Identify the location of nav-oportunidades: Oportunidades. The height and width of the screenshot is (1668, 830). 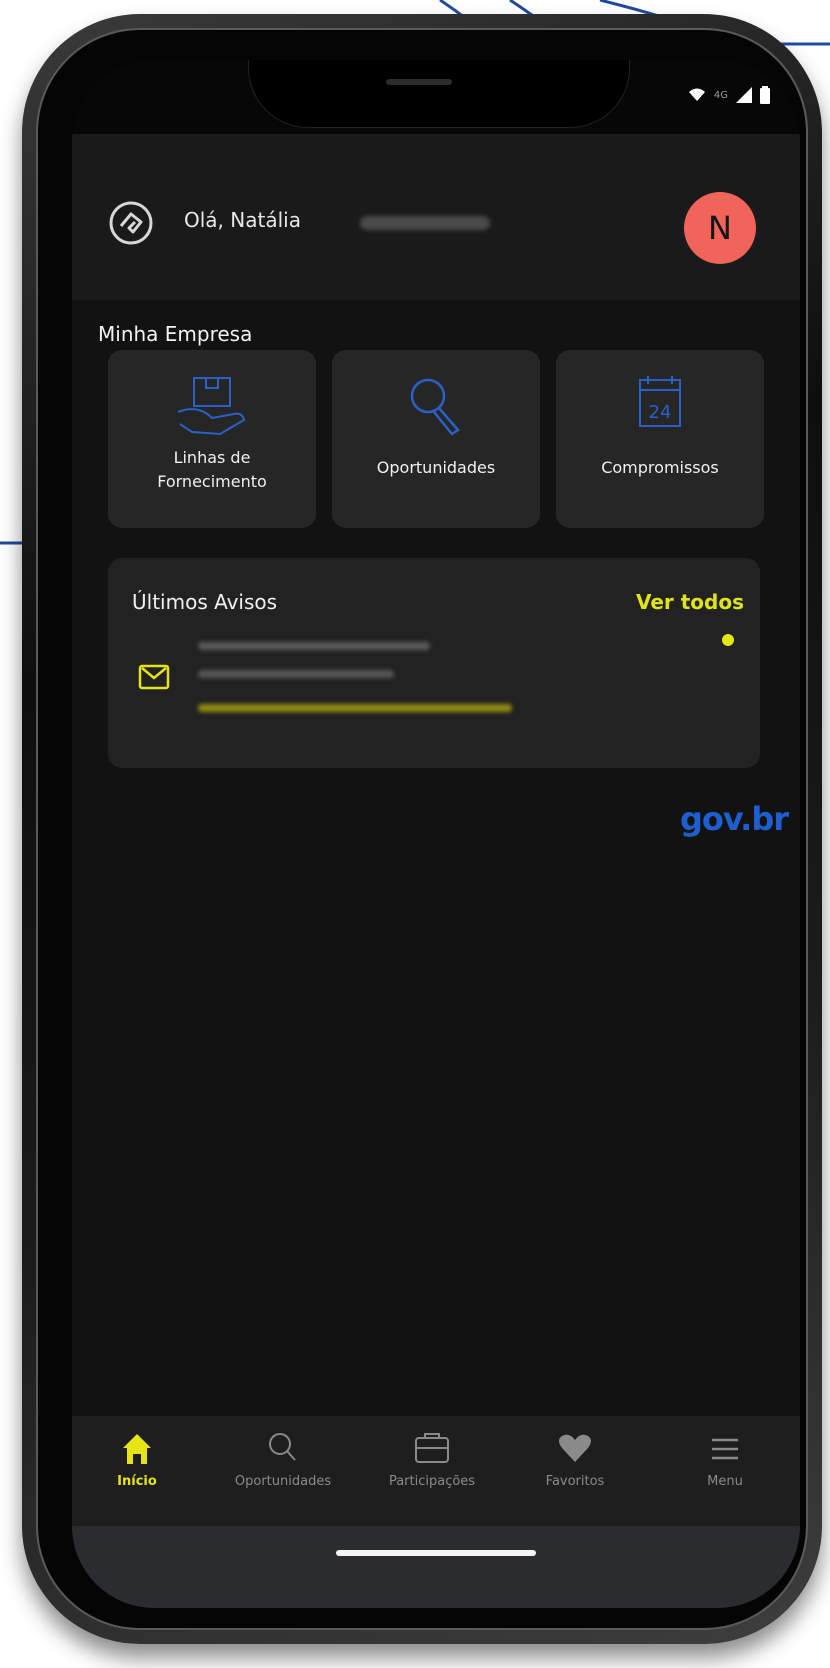
(283, 1471).